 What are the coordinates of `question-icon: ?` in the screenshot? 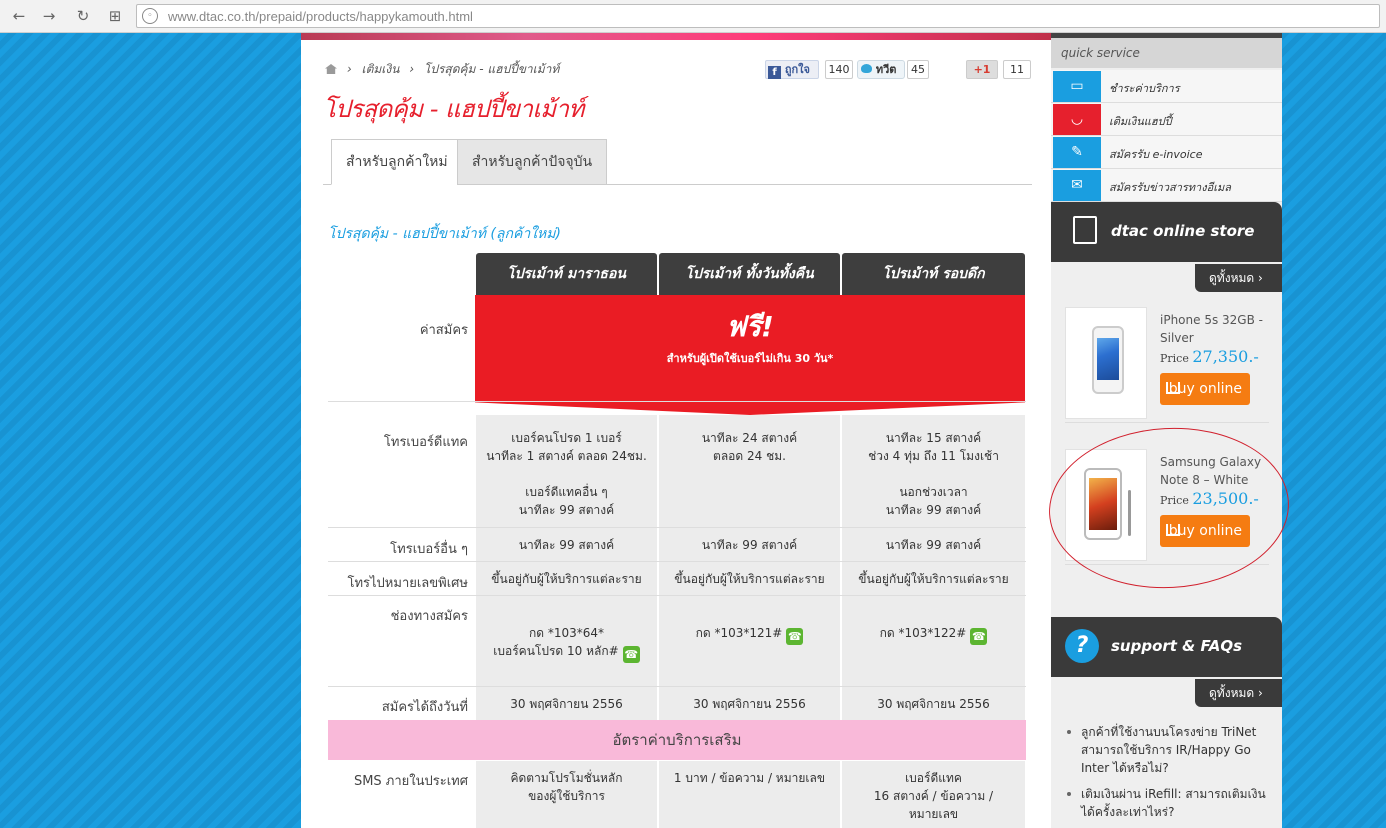 It's located at (1082, 646).